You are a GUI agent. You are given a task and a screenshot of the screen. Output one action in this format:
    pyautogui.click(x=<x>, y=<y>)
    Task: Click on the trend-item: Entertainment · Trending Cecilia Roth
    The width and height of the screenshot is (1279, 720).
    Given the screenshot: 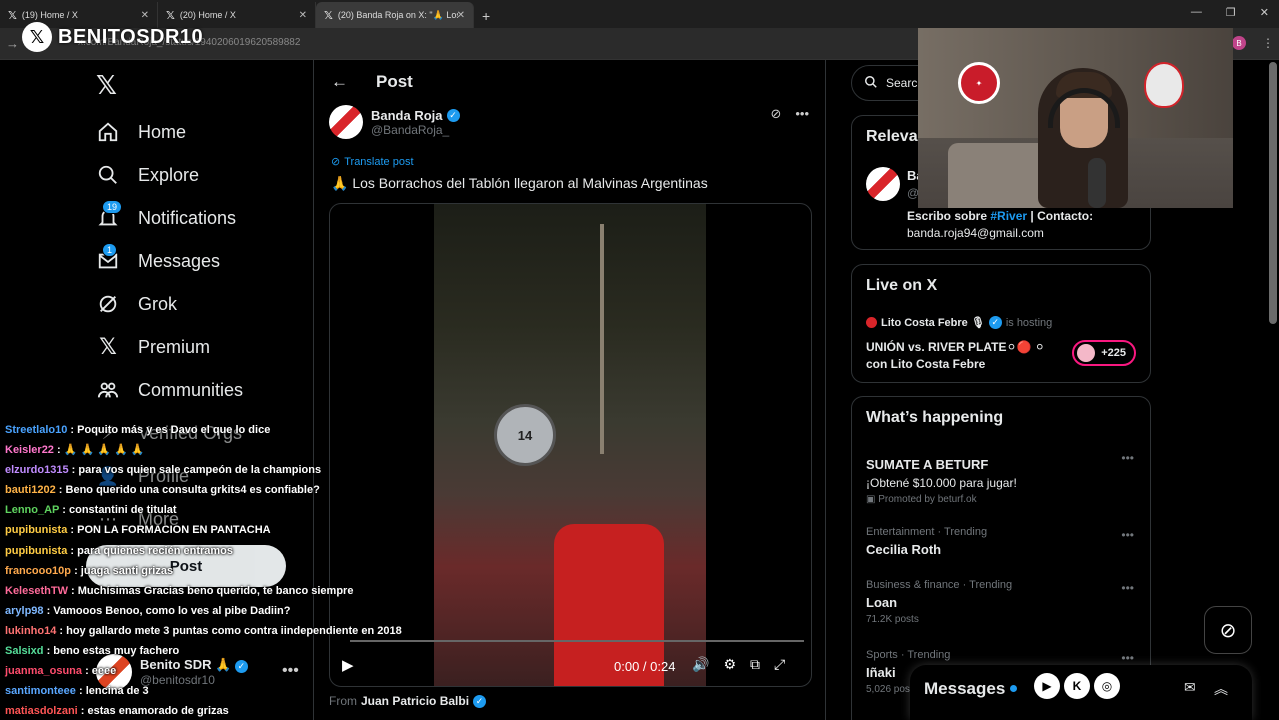 What is the action you would take?
    pyautogui.click(x=926, y=541)
    